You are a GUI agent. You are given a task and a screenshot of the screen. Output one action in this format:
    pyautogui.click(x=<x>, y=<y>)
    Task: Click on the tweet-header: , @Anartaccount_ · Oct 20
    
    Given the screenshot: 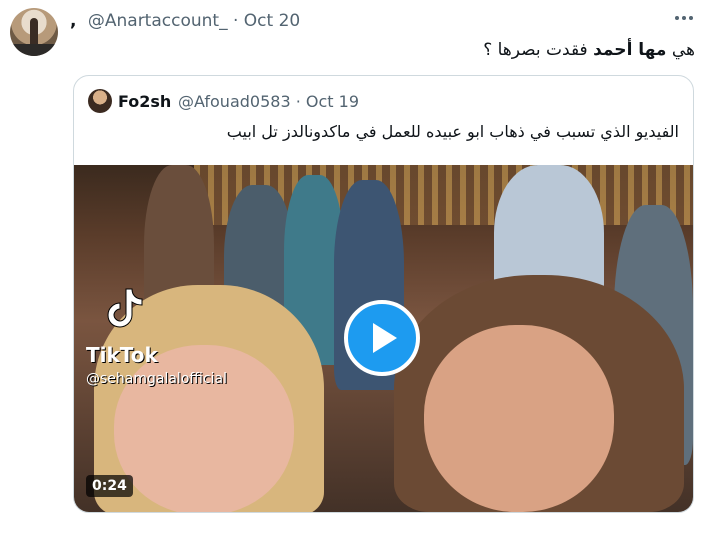 What is the action you would take?
    pyautogui.click(x=185, y=21)
    